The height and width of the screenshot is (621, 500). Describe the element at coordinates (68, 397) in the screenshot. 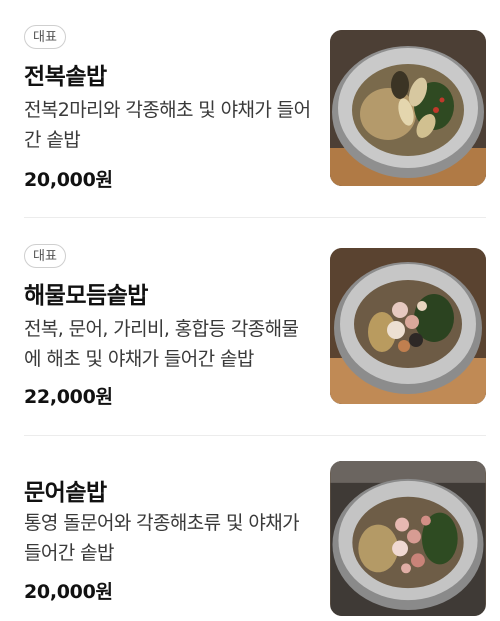

I see `menu-item-price: 22,000원` at that location.